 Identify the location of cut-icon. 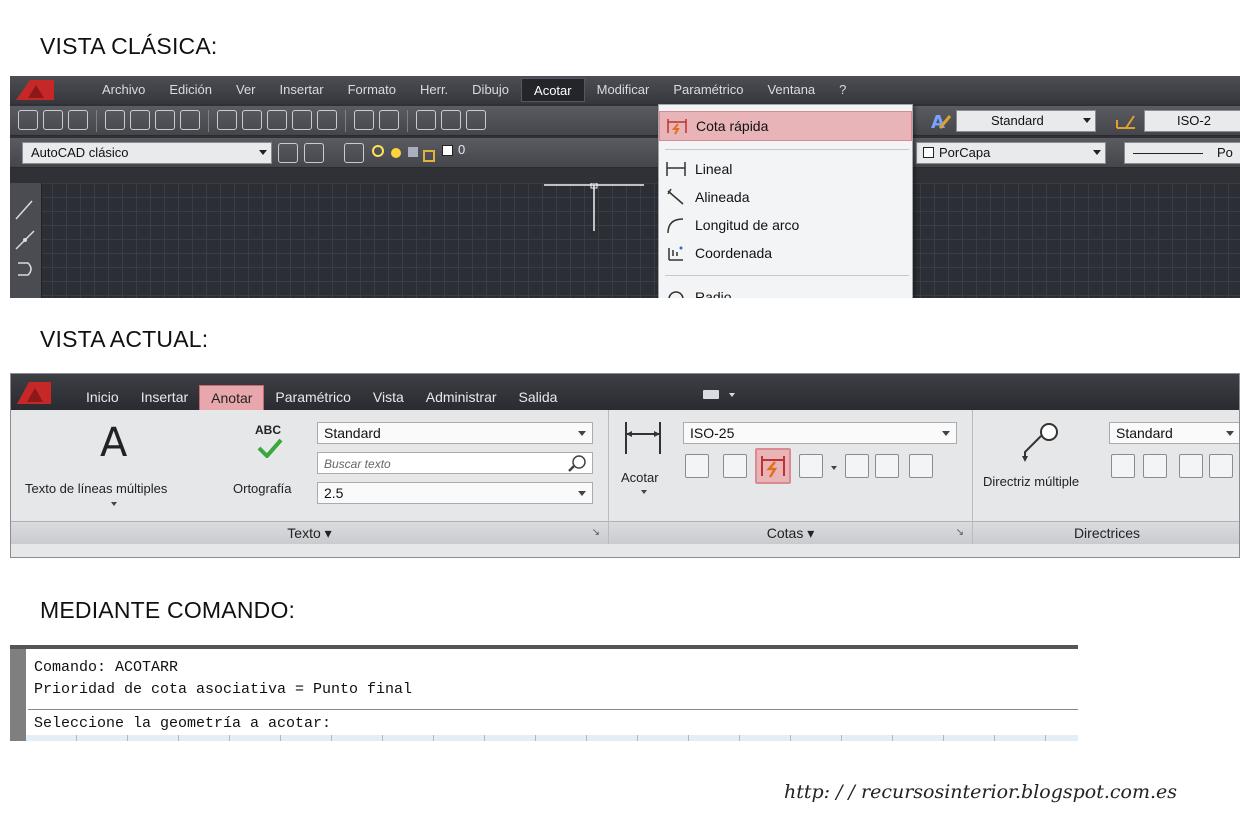
(227, 120).